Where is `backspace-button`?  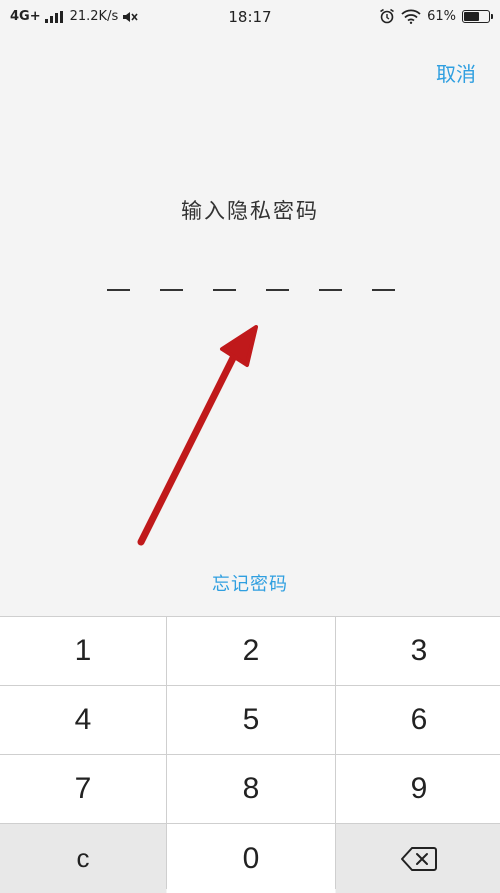 backspace-button is located at coordinates (418, 858).